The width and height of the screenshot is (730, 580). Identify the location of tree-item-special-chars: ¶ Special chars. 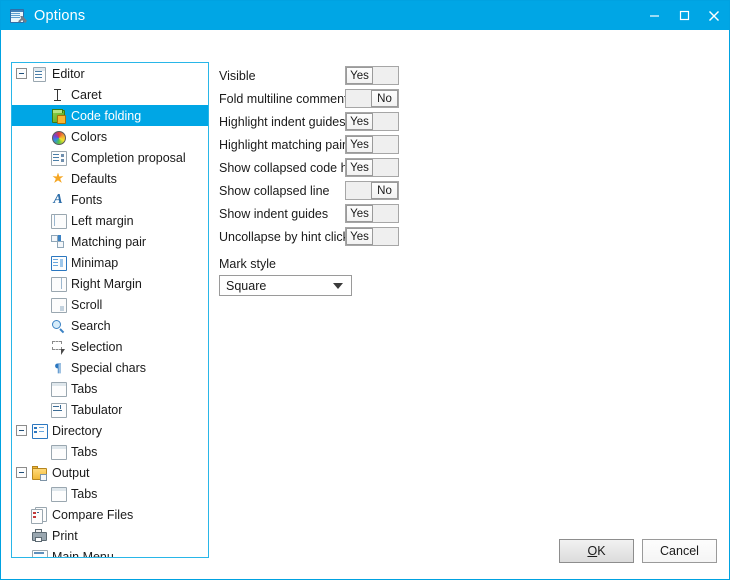
(110, 367).